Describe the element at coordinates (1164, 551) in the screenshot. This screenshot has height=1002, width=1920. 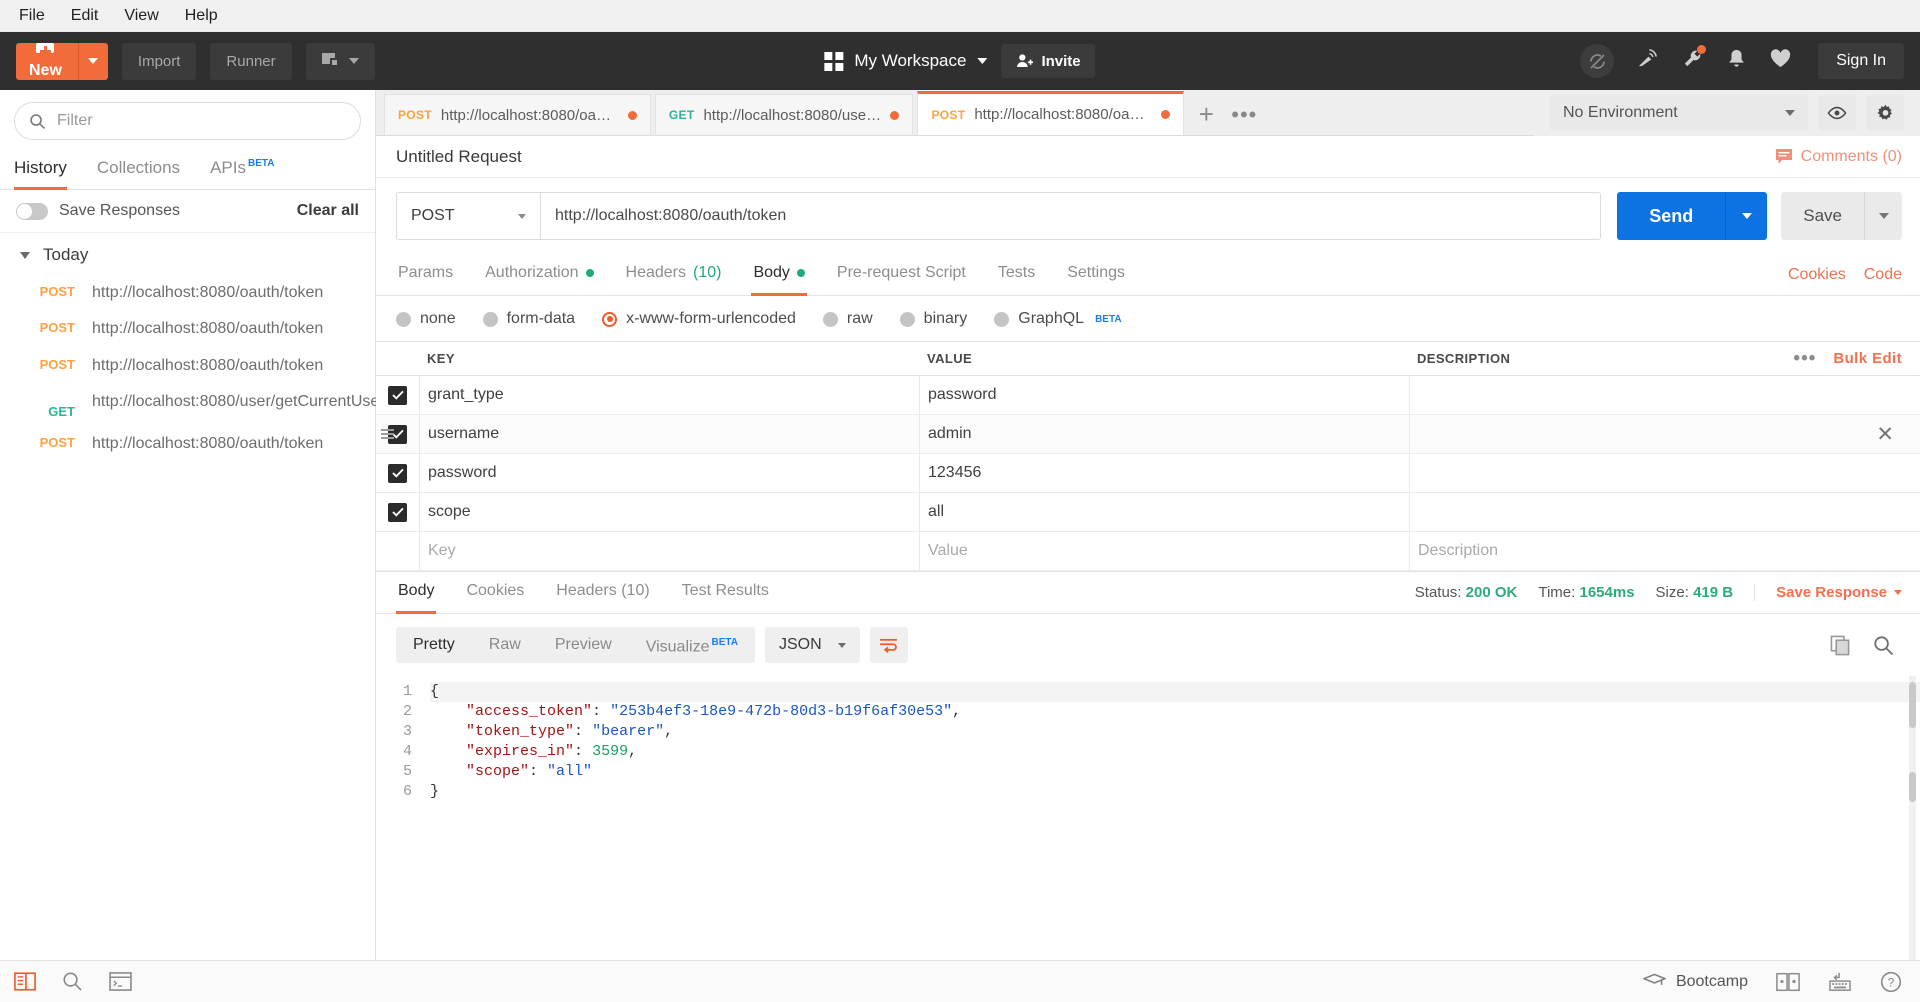
I see `placeholder-value-cell: Value` at that location.